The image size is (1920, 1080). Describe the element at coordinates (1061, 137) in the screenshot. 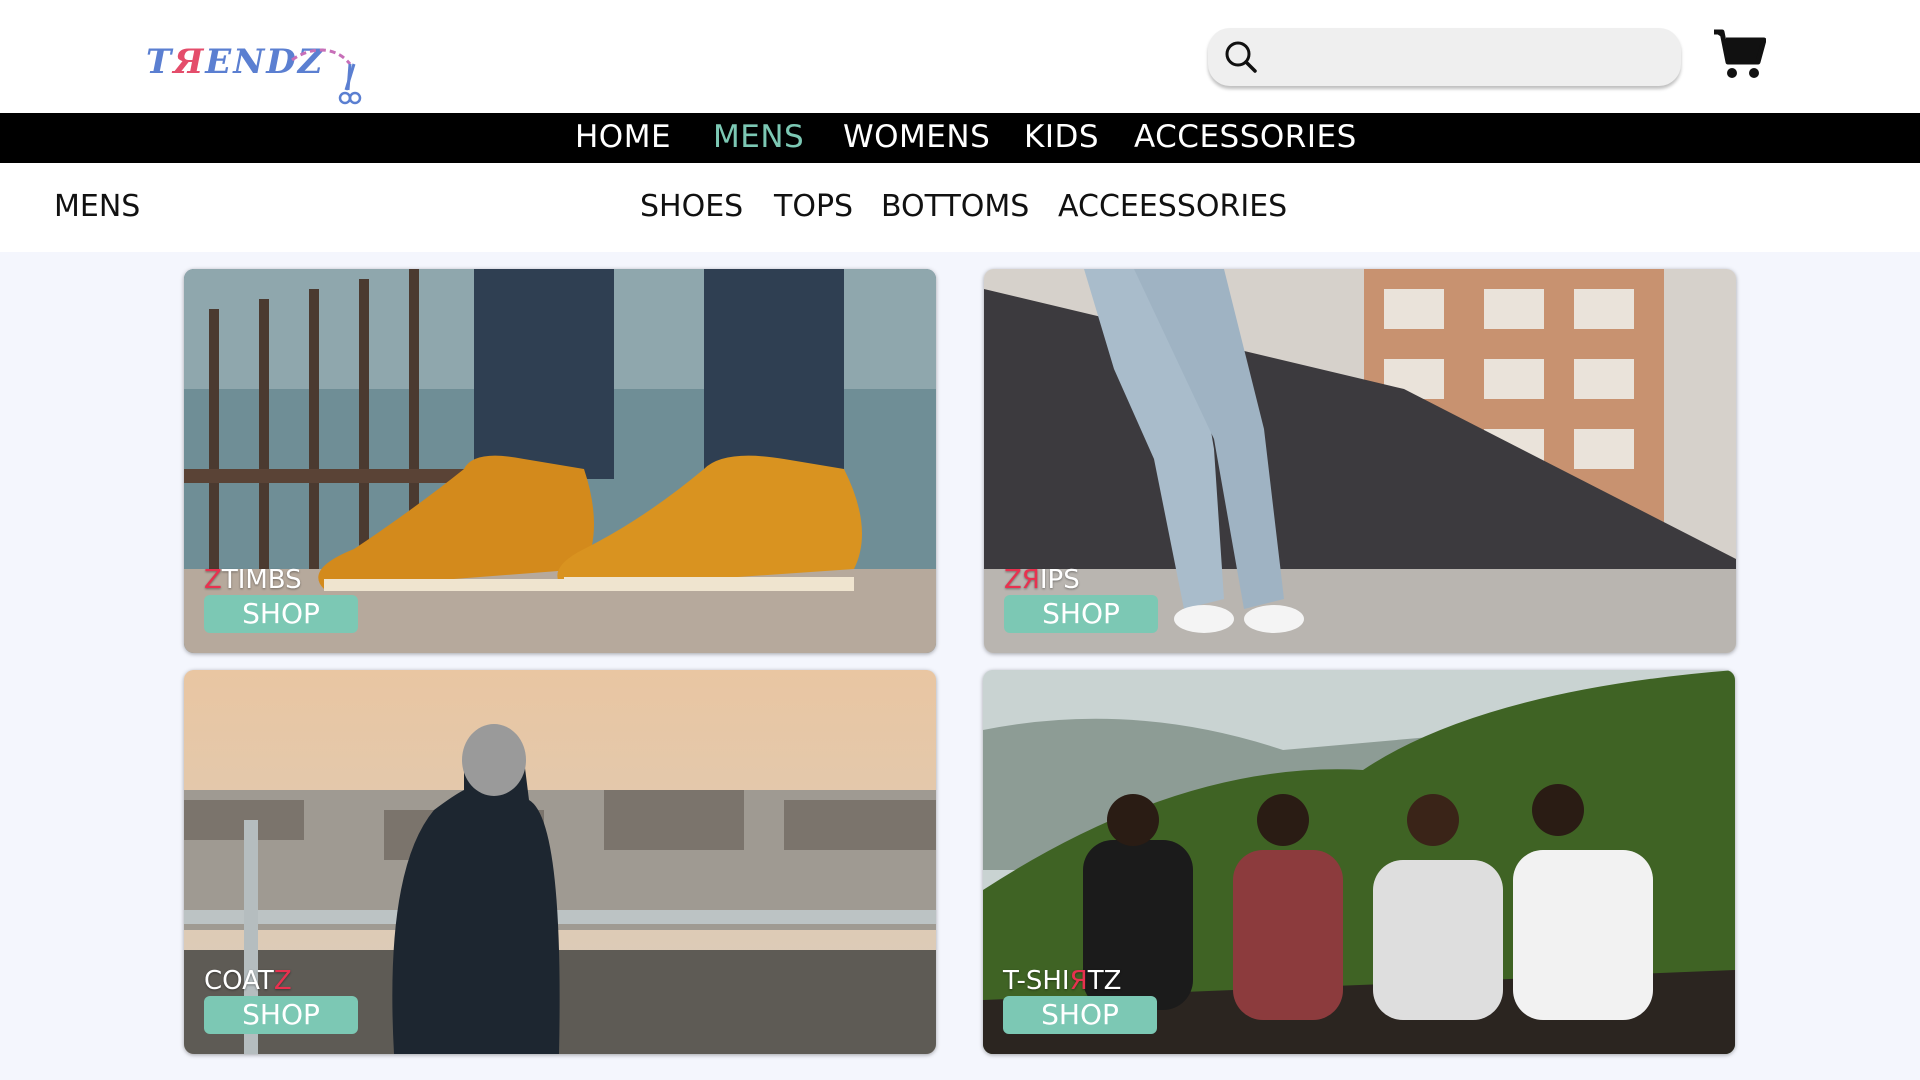

I see `nav-item-kids: KIDS` at that location.